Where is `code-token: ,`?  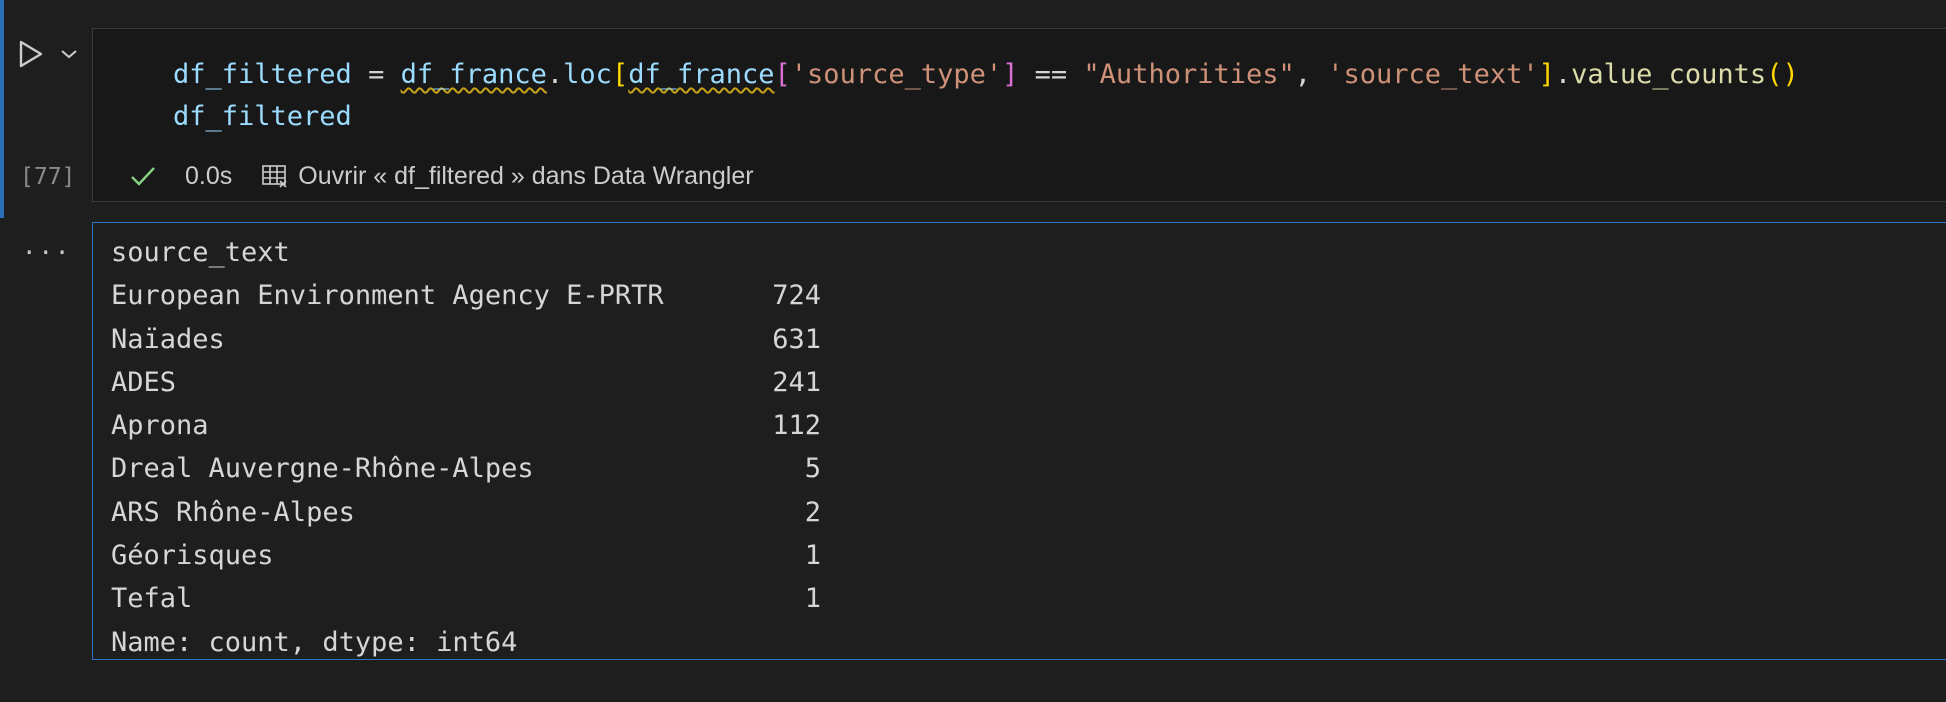 code-token: , is located at coordinates (1311, 74).